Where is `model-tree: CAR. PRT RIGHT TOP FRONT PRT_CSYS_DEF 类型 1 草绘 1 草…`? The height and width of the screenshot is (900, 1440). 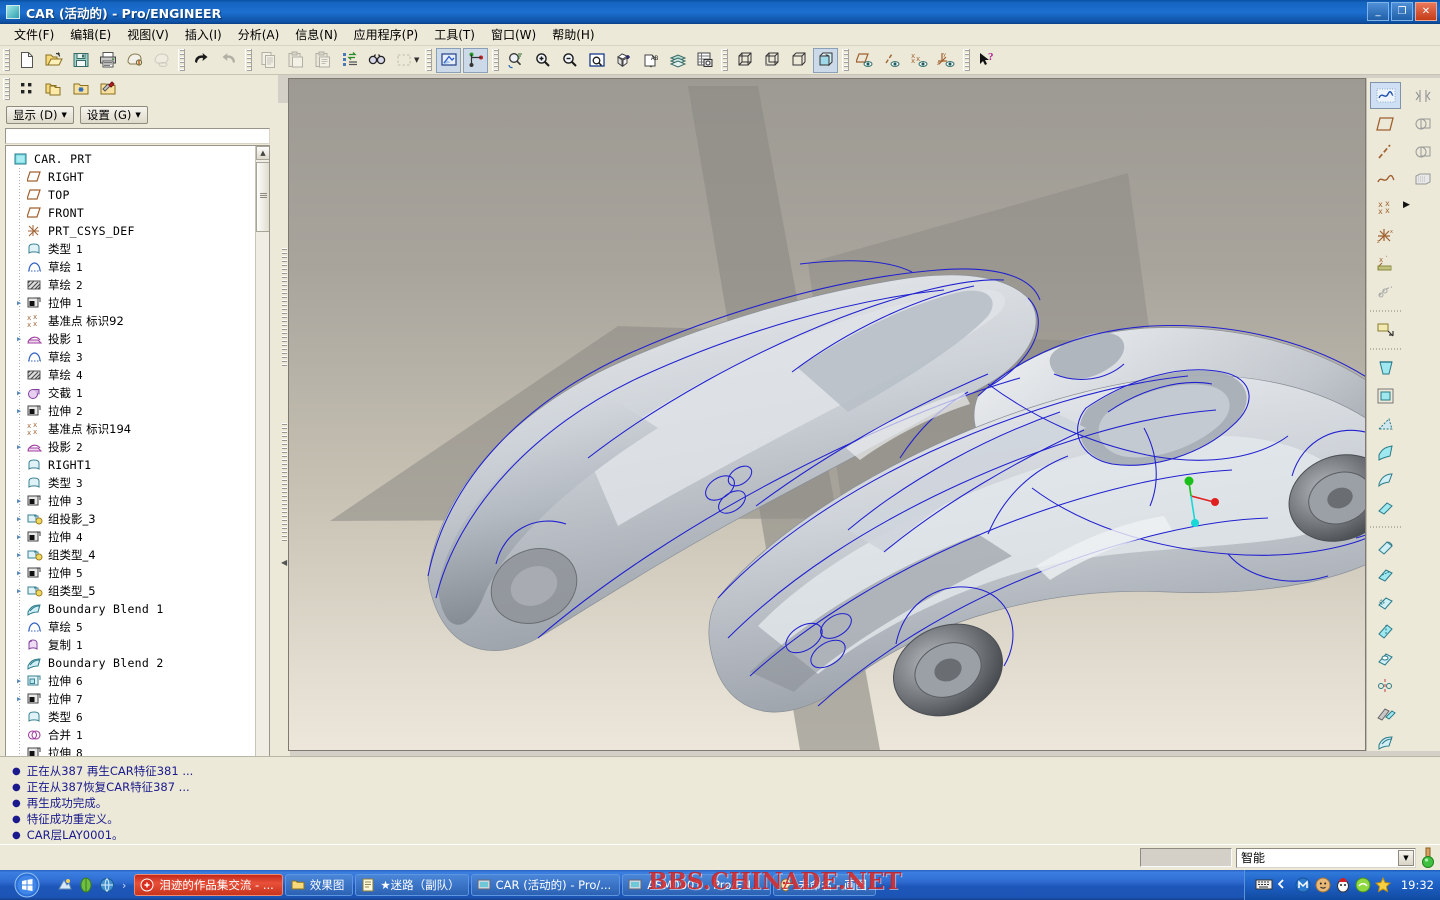
model-tree: CAR. PRT RIGHT TOP FRONT PRT_CSYS_DEF 类型 1 草绘 1 草… is located at coordinates (137, 497).